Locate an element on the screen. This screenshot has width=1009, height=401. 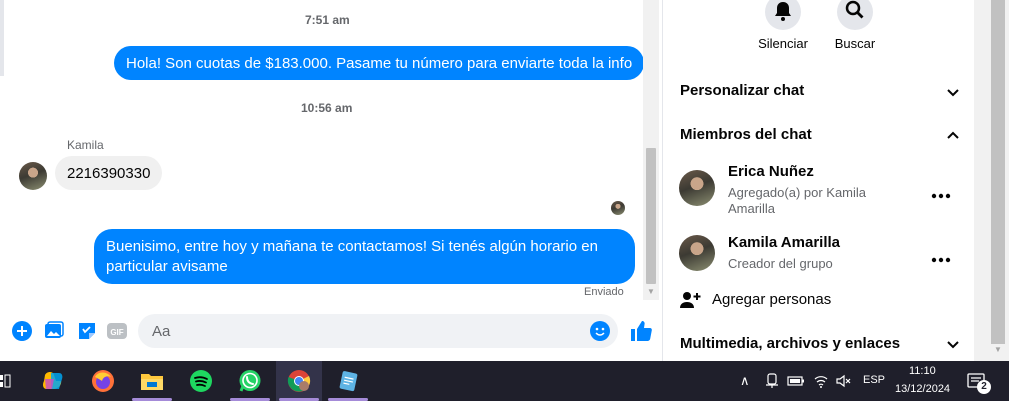
image-icon is located at coordinates (54, 331).